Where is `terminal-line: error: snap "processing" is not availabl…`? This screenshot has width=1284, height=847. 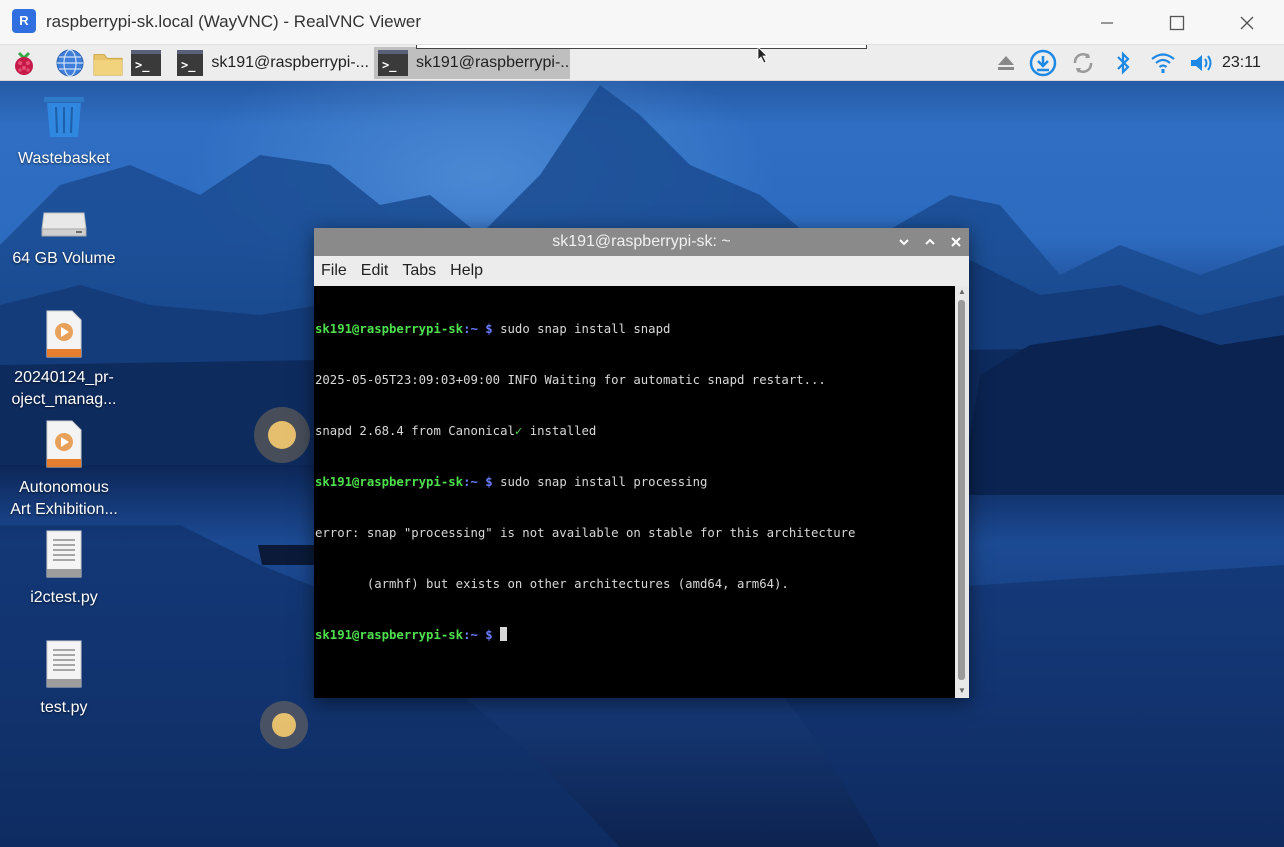 terminal-line: error: snap "processing" is not availabl… is located at coordinates (635, 533).